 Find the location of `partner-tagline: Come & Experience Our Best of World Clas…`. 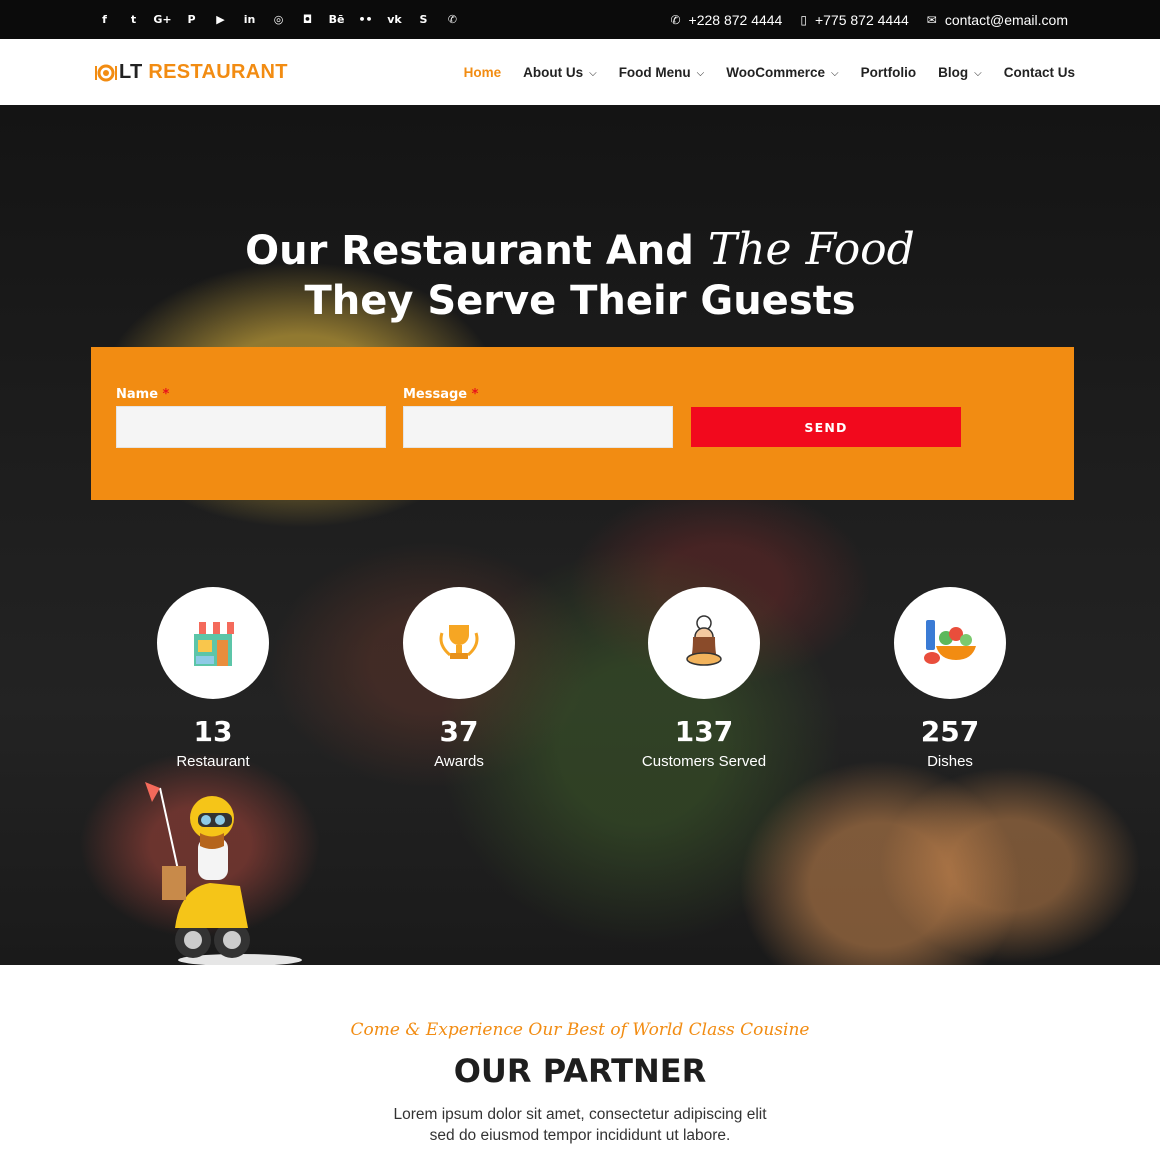

partner-tagline: Come & Experience Our Best of World Clas… is located at coordinates (580, 1030).